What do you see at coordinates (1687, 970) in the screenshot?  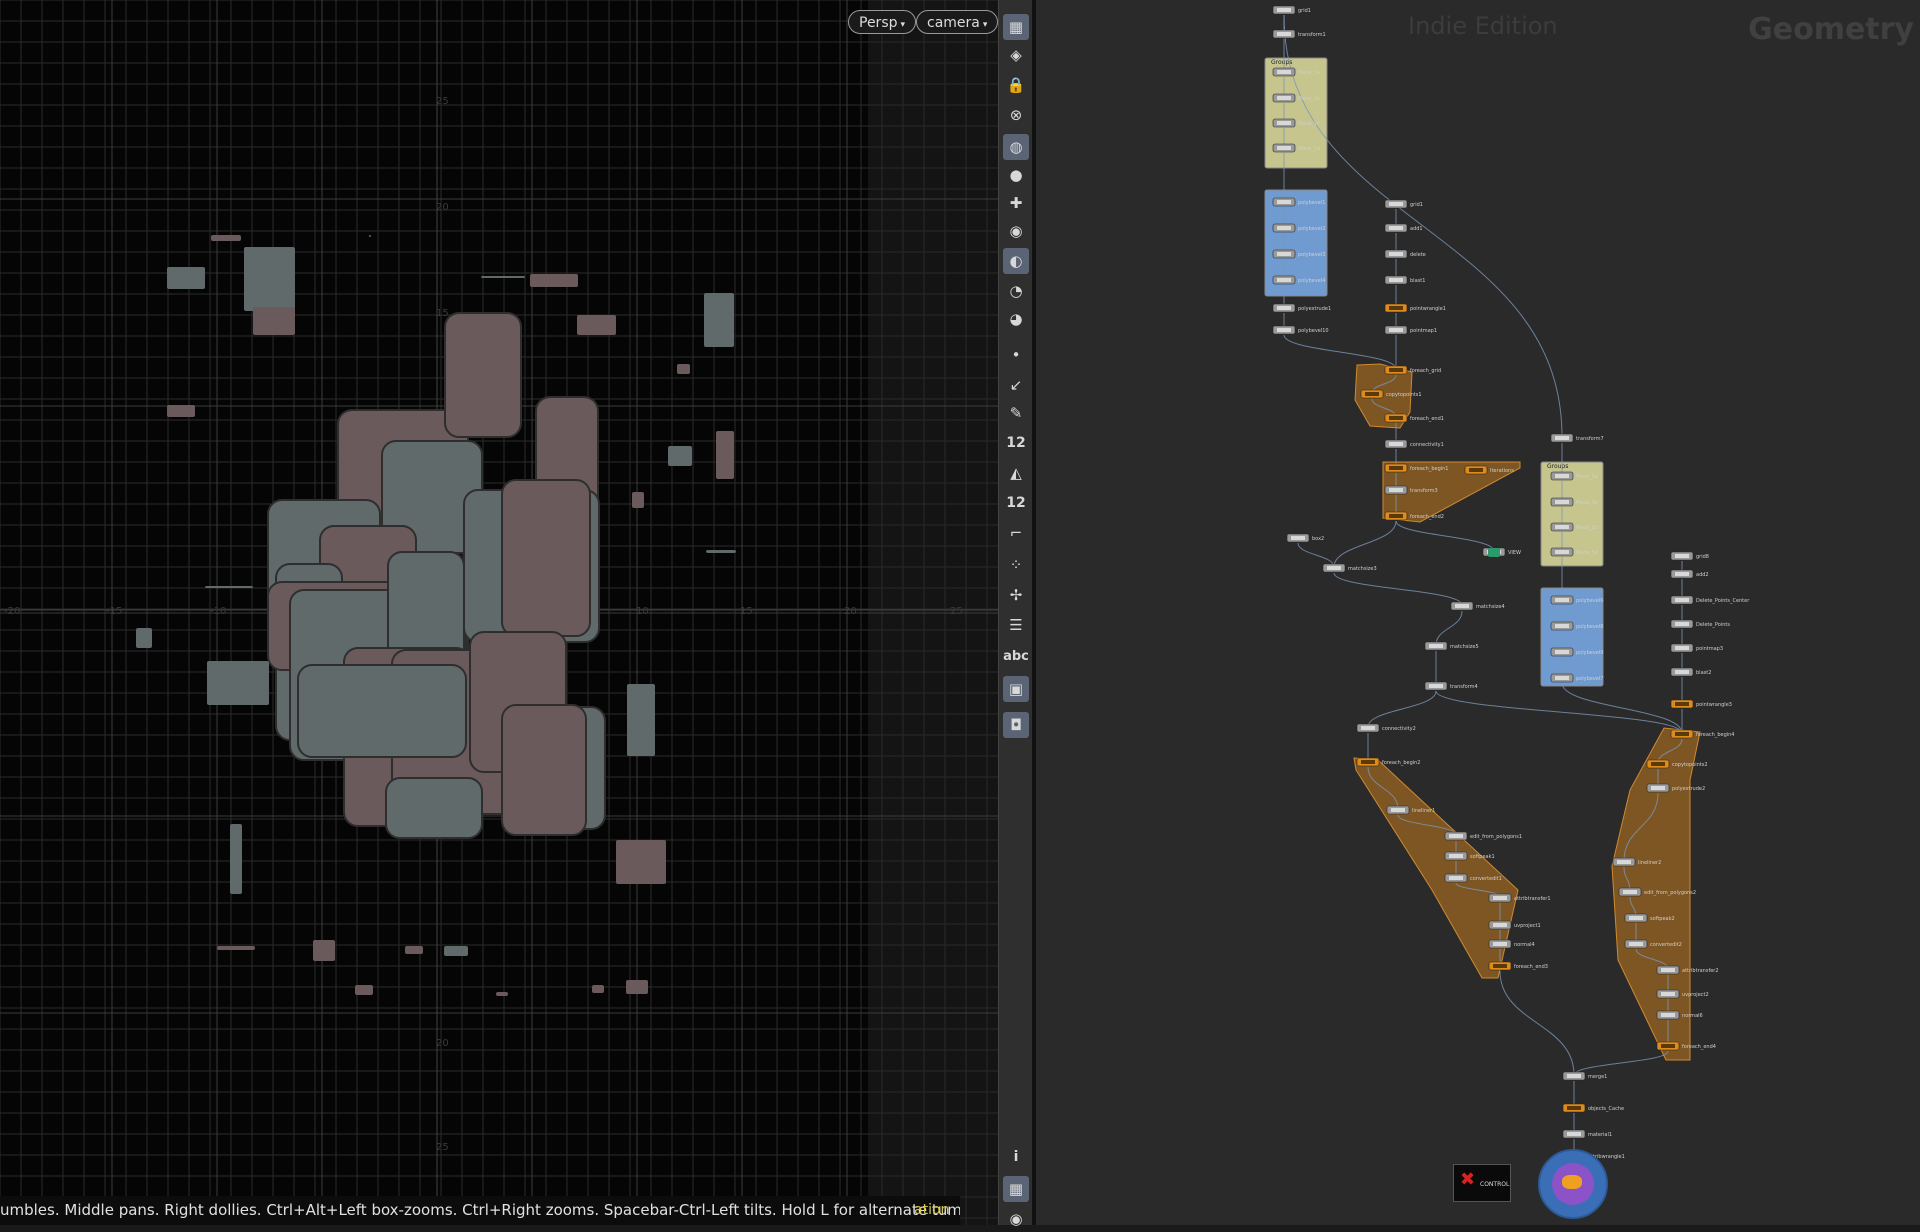 I see `network-node: attribtransfer2` at bounding box center [1687, 970].